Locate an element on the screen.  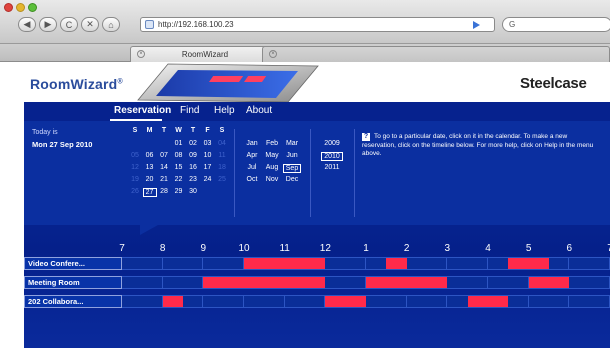
back-button: ◀ is located at coordinates (27, 24).